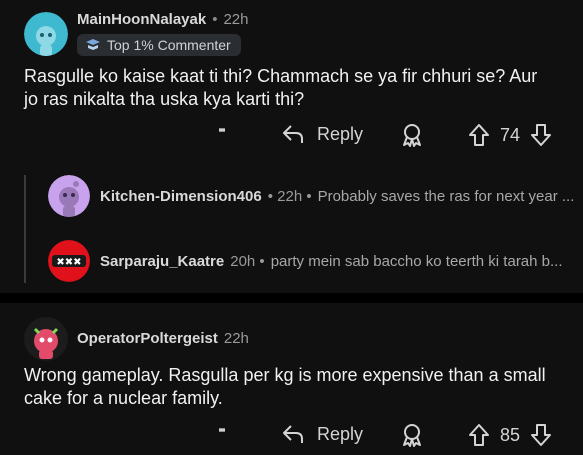 The width and height of the screenshot is (583, 455). Describe the element at coordinates (141, 19) in the screenshot. I see `username: MainHoonNalayak` at that location.